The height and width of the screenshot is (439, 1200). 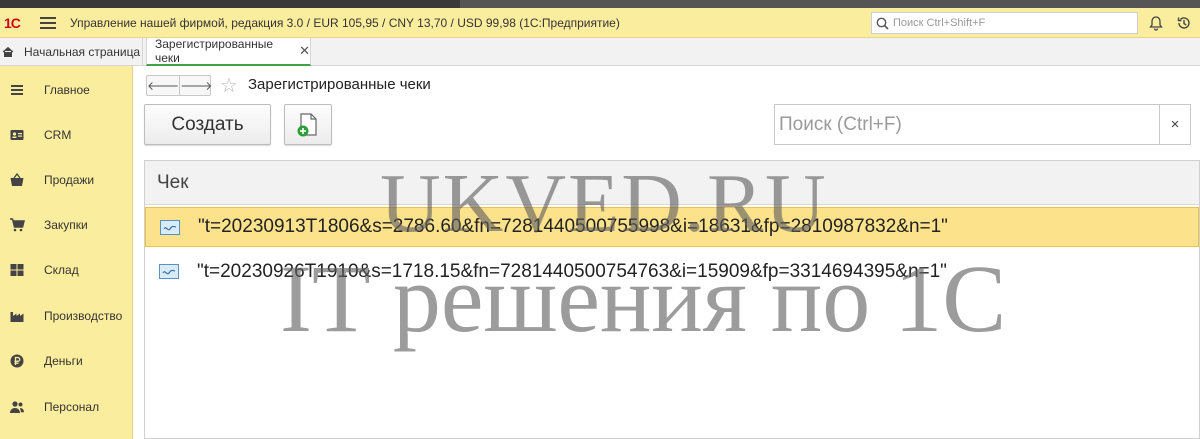 I want to click on people-icon, so click(x=17, y=407).